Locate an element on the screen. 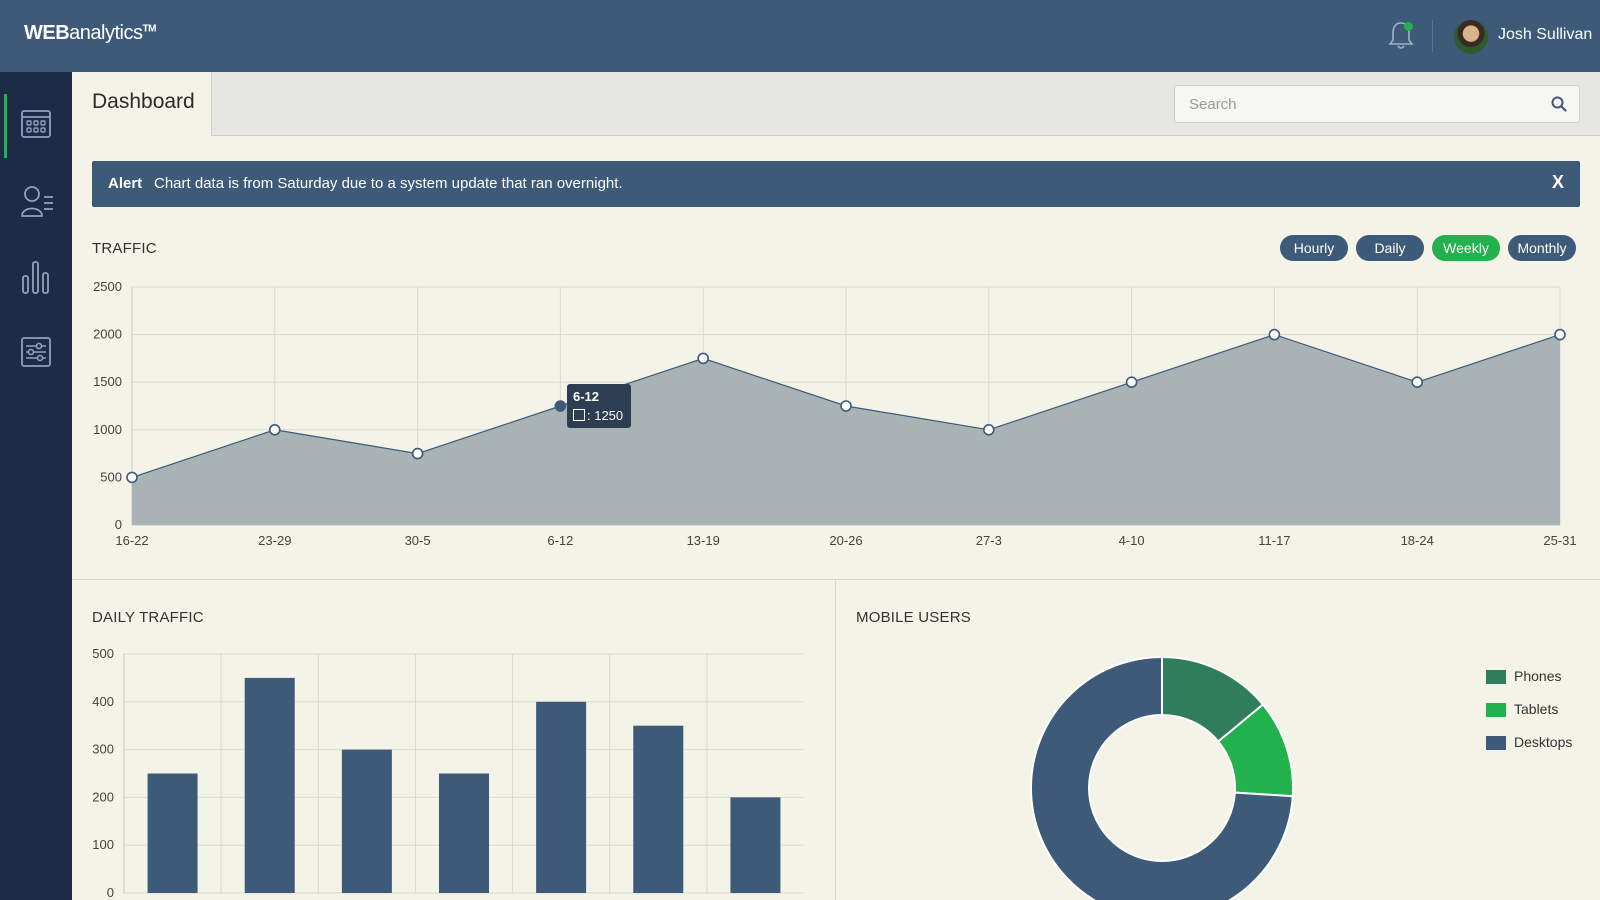 The height and width of the screenshot is (900, 1600). traffic-title: TRAFFIC is located at coordinates (124, 248).